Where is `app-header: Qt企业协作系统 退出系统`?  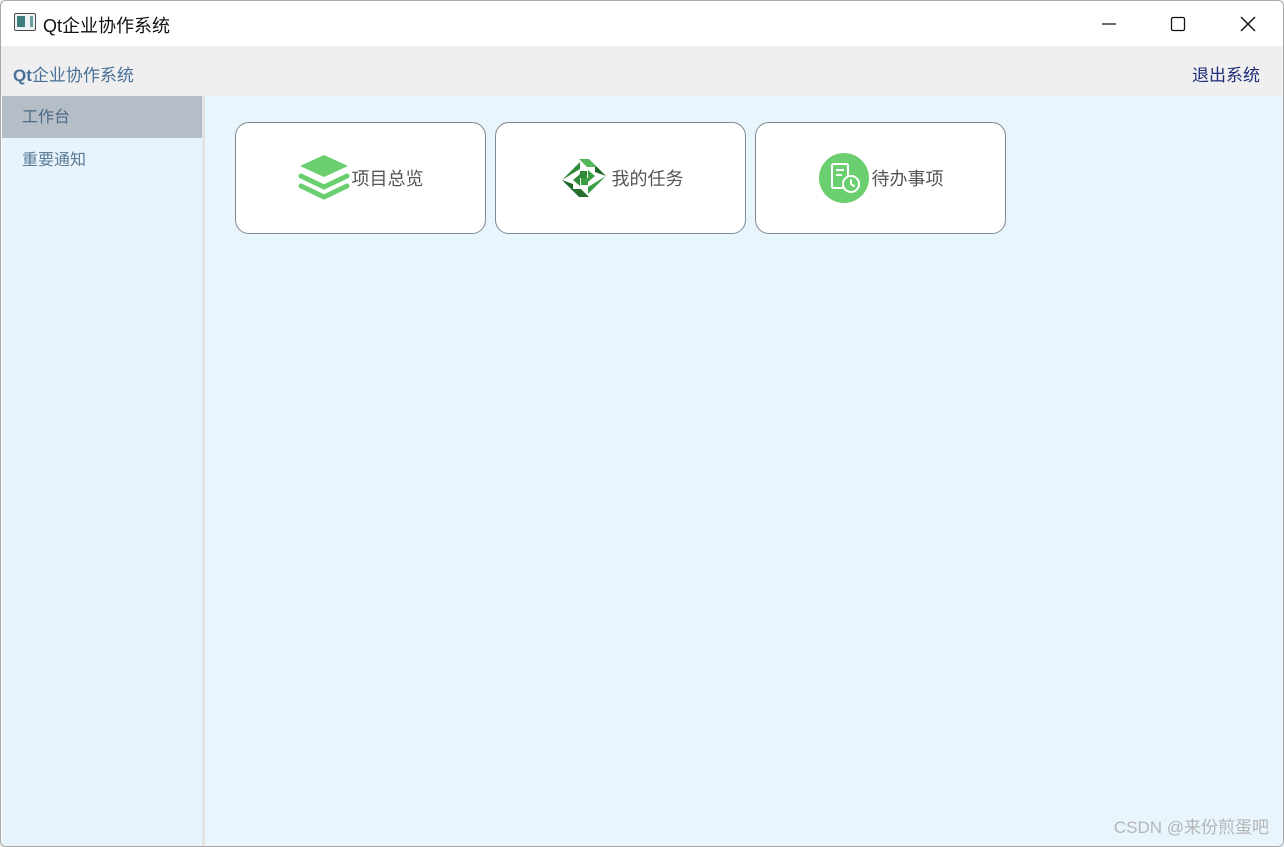
app-header: Qt企业协作系统 退出系统 is located at coordinates (642, 71).